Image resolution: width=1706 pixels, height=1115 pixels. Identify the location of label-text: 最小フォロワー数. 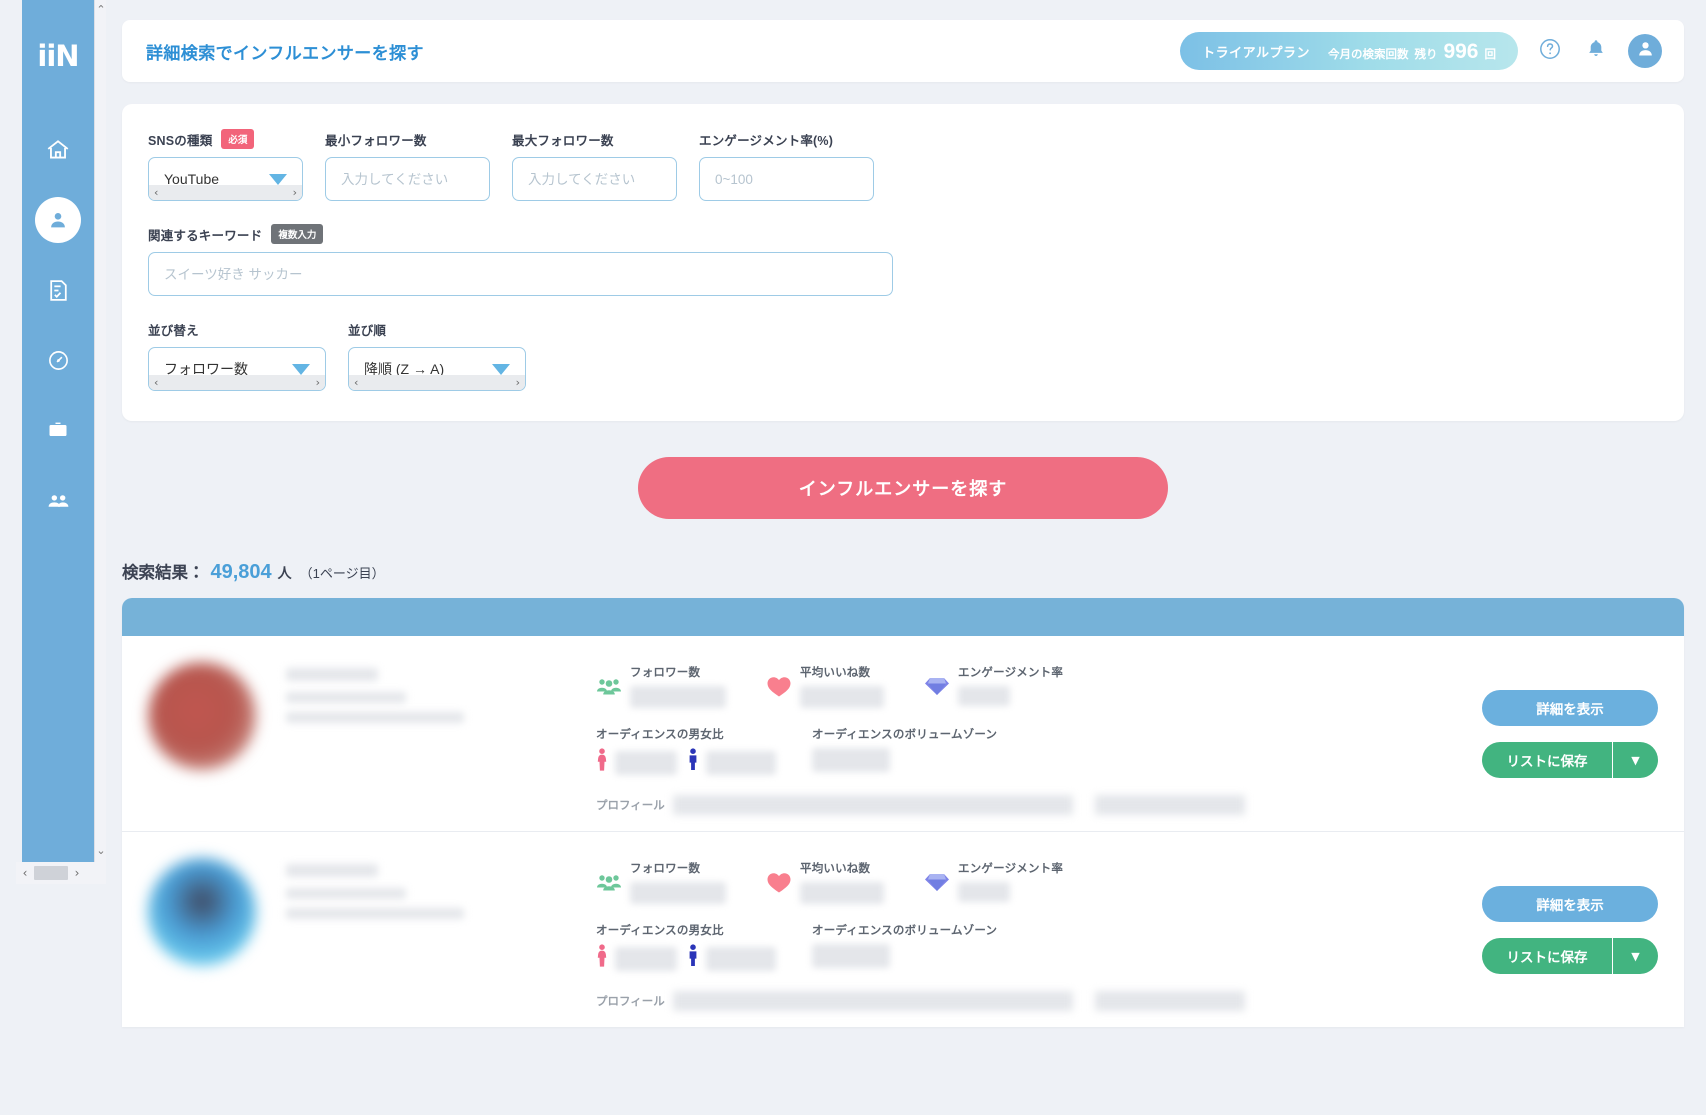
(376, 140).